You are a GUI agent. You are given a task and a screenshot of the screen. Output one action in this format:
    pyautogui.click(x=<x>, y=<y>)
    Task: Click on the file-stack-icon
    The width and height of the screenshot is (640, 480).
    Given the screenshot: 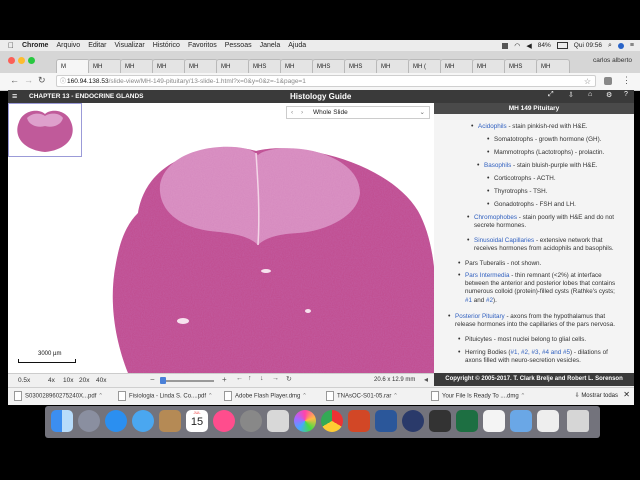 What is the action you would take?
    pyautogui.click(x=548, y=421)
    